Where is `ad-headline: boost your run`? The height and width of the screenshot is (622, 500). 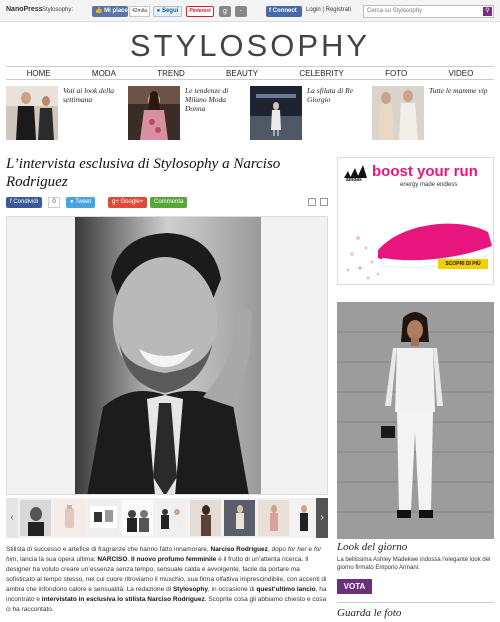 ad-headline: boost your run is located at coordinates (425, 171).